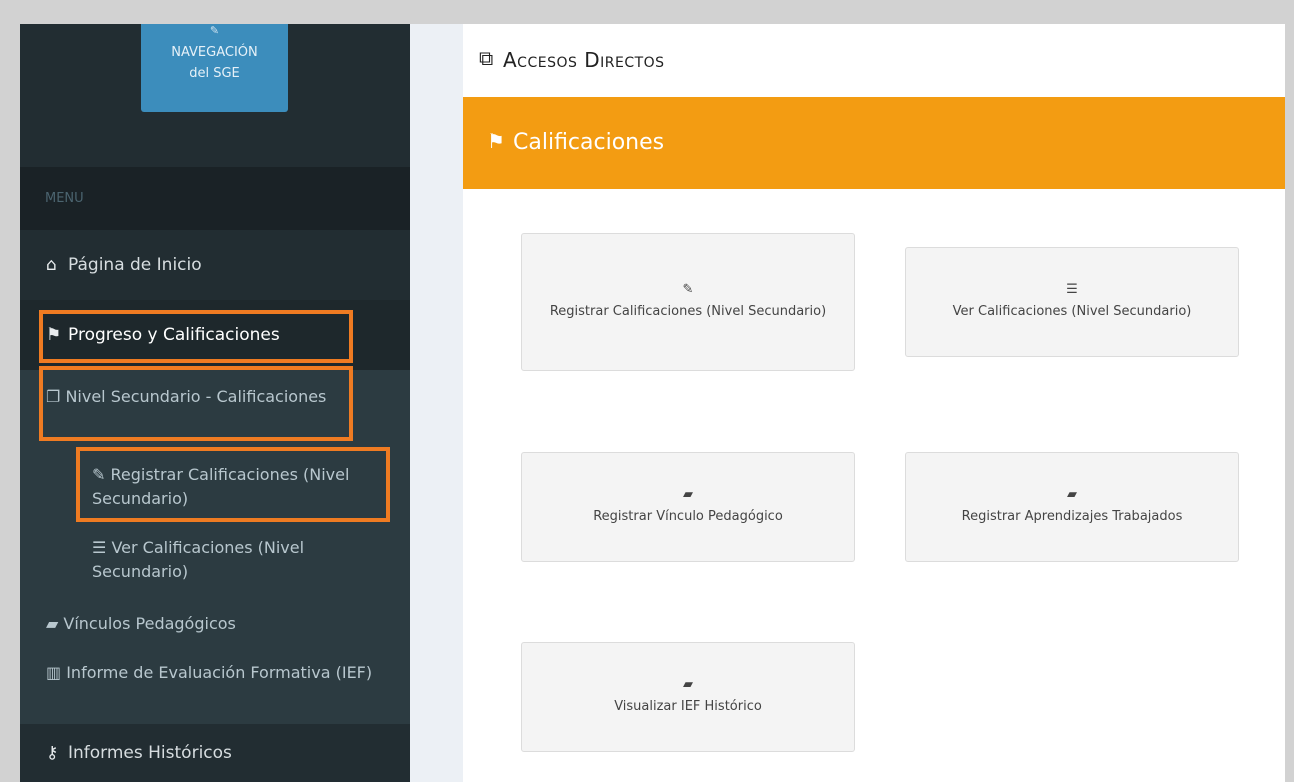  I want to click on box-header: ⚑ Calificaciones, so click(874, 143).